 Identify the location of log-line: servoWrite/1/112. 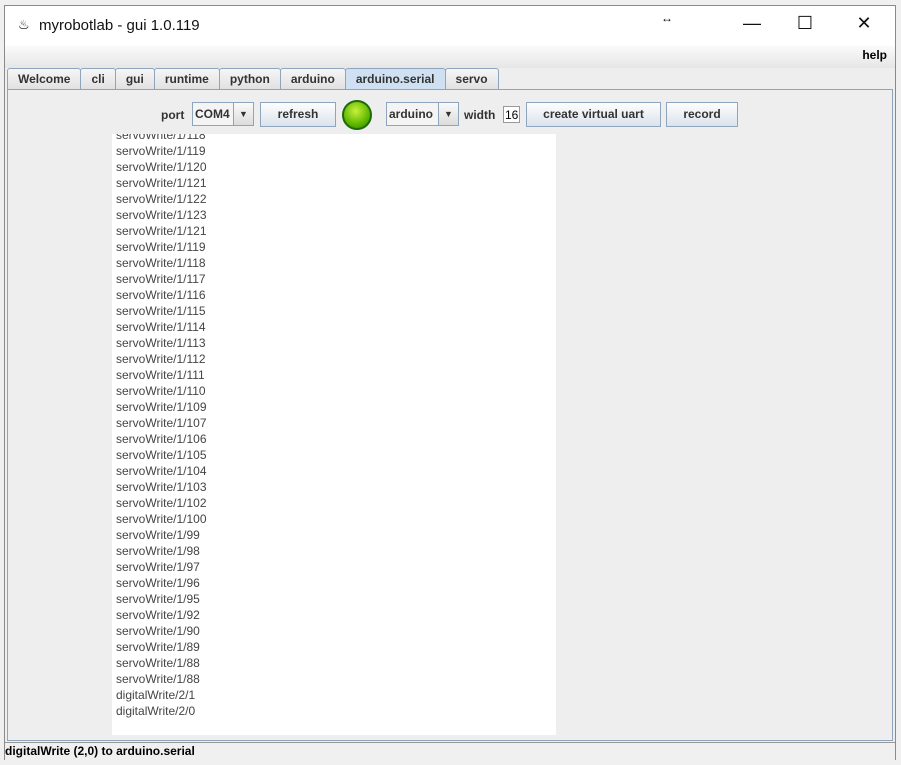
(161, 359).